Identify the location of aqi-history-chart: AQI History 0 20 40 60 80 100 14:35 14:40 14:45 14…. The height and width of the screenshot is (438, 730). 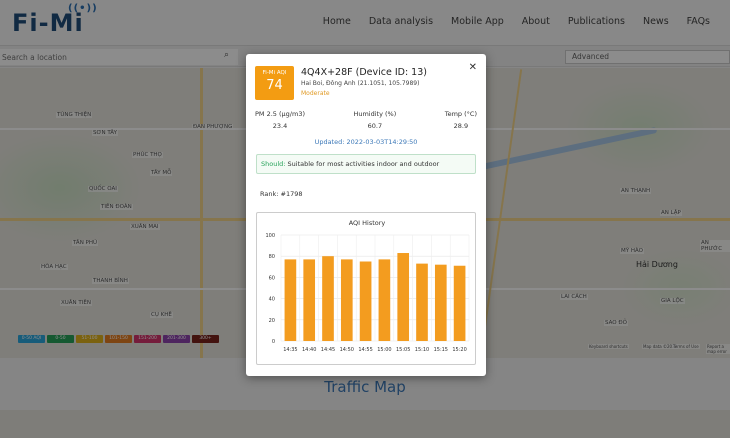
(366, 288).